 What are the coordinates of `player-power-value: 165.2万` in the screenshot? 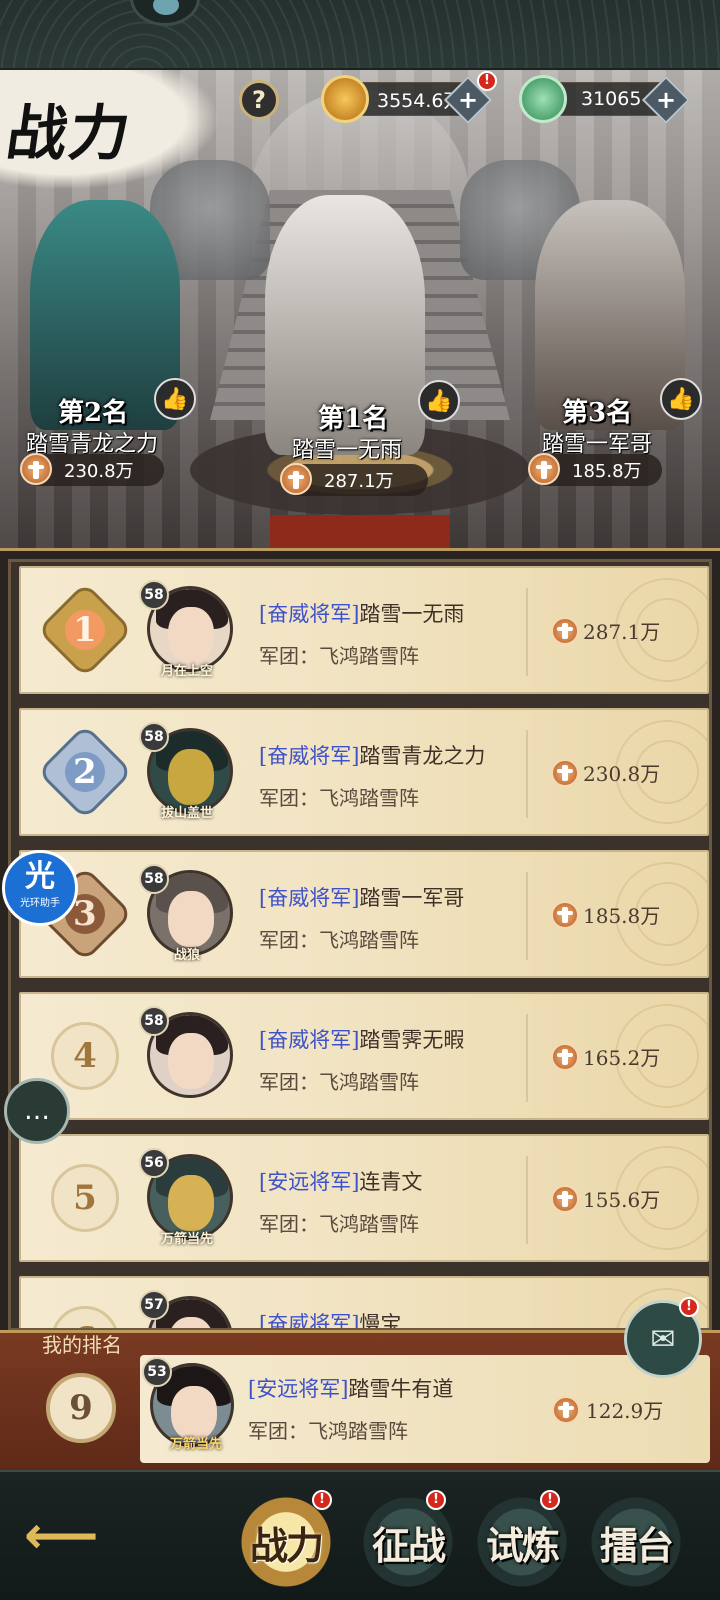 It's located at (622, 1058).